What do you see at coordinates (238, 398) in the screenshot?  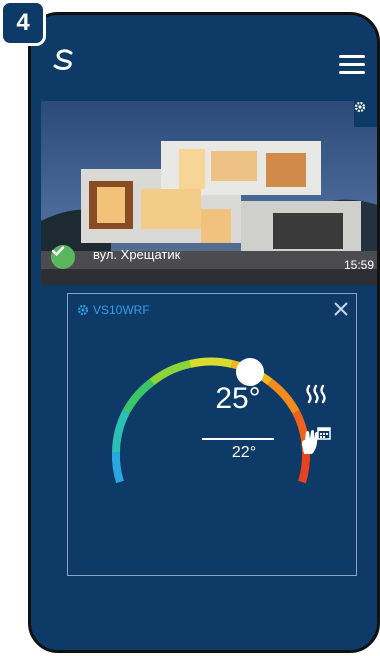 I see `set-temperature: 25°` at bounding box center [238, 398].